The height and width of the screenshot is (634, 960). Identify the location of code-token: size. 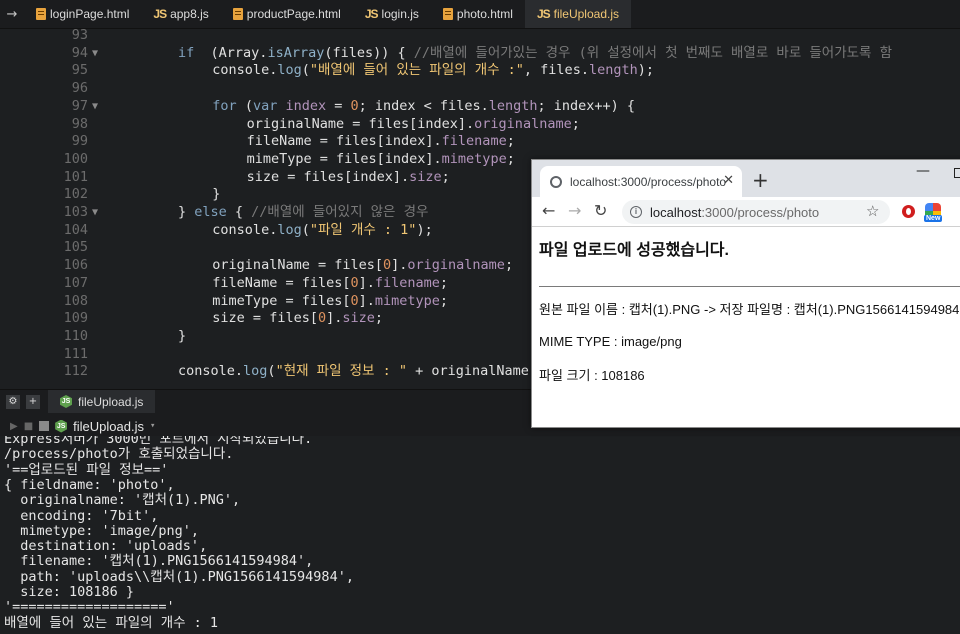
(358, 318).